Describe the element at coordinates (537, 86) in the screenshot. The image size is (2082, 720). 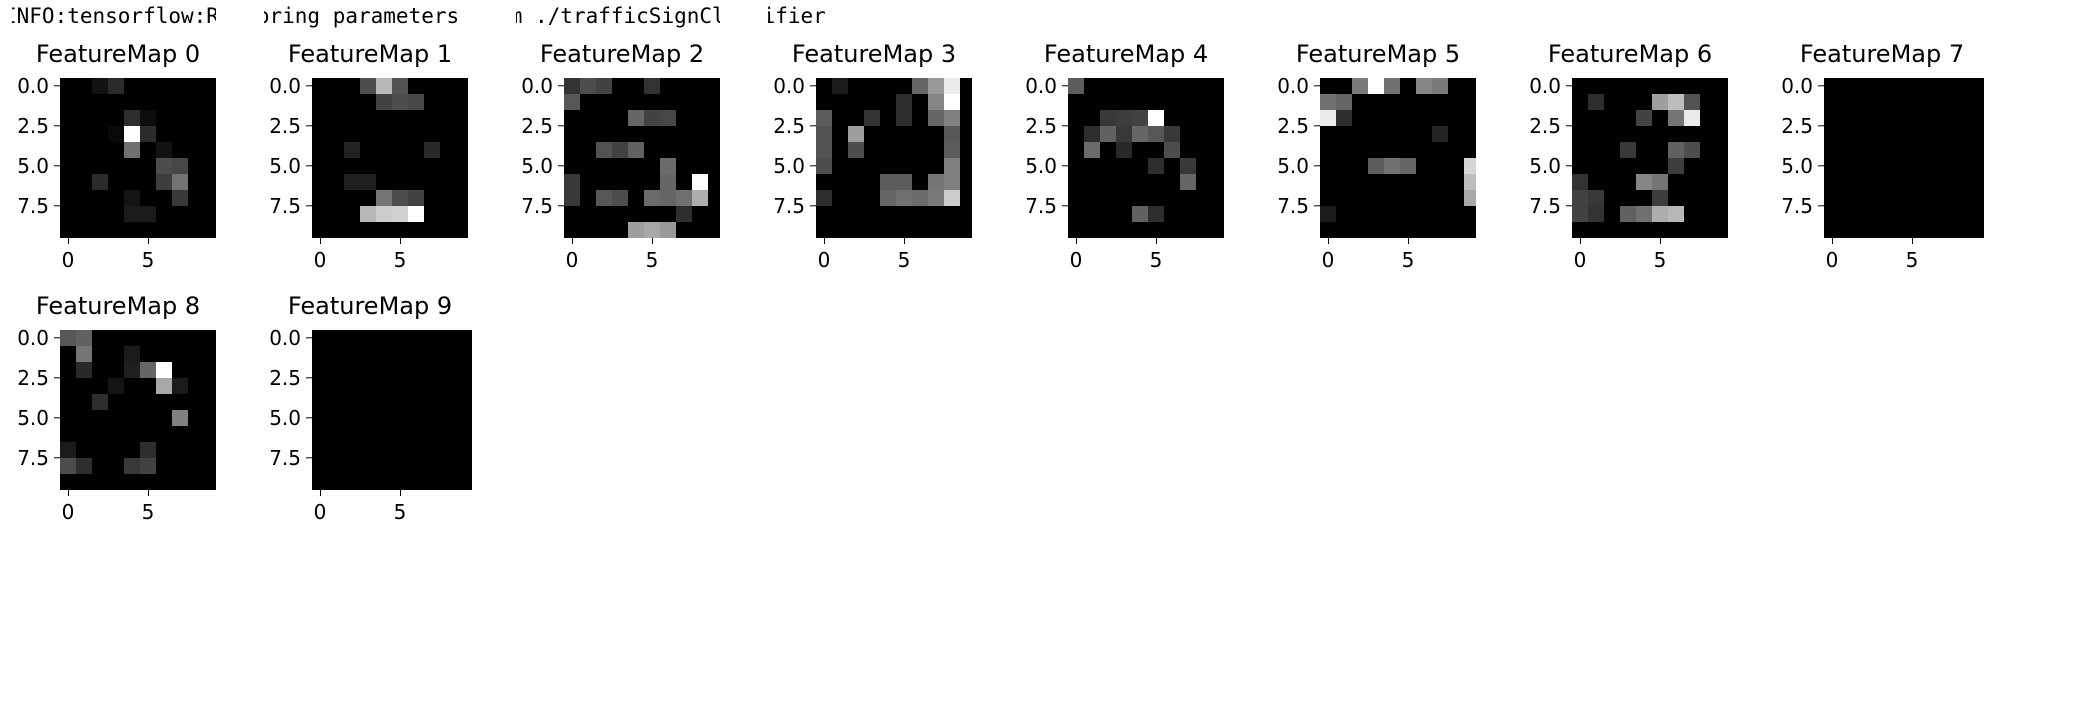
I see `y-tick-label: 0.0` at that location.